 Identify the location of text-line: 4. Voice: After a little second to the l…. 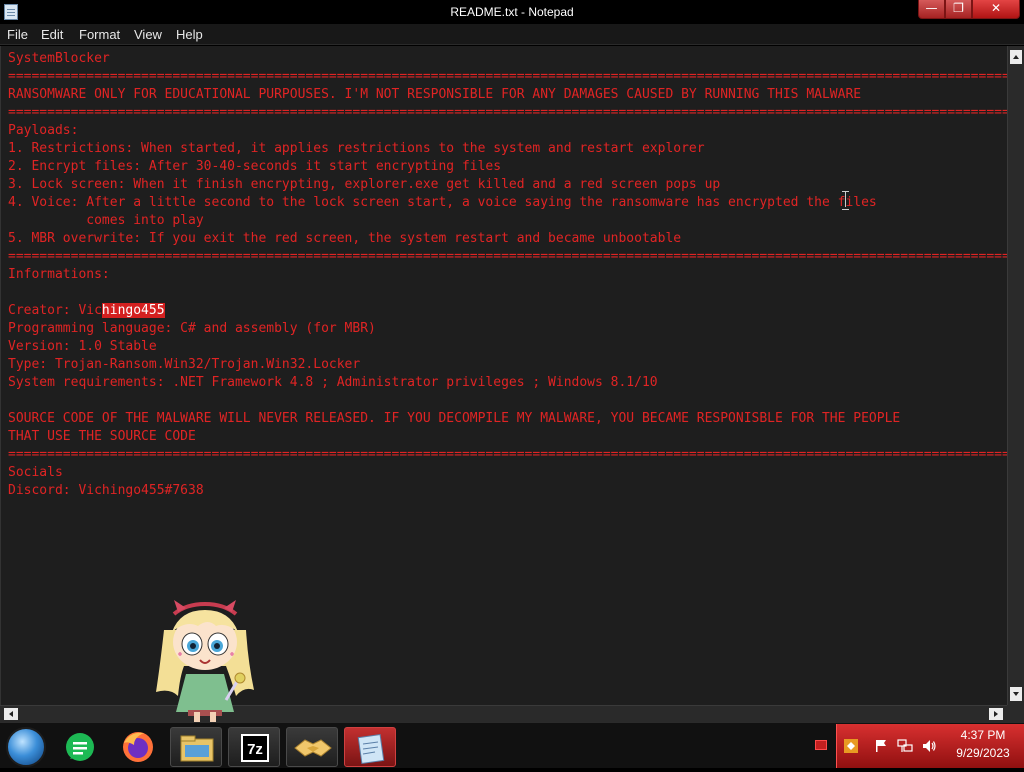
(442, 202).